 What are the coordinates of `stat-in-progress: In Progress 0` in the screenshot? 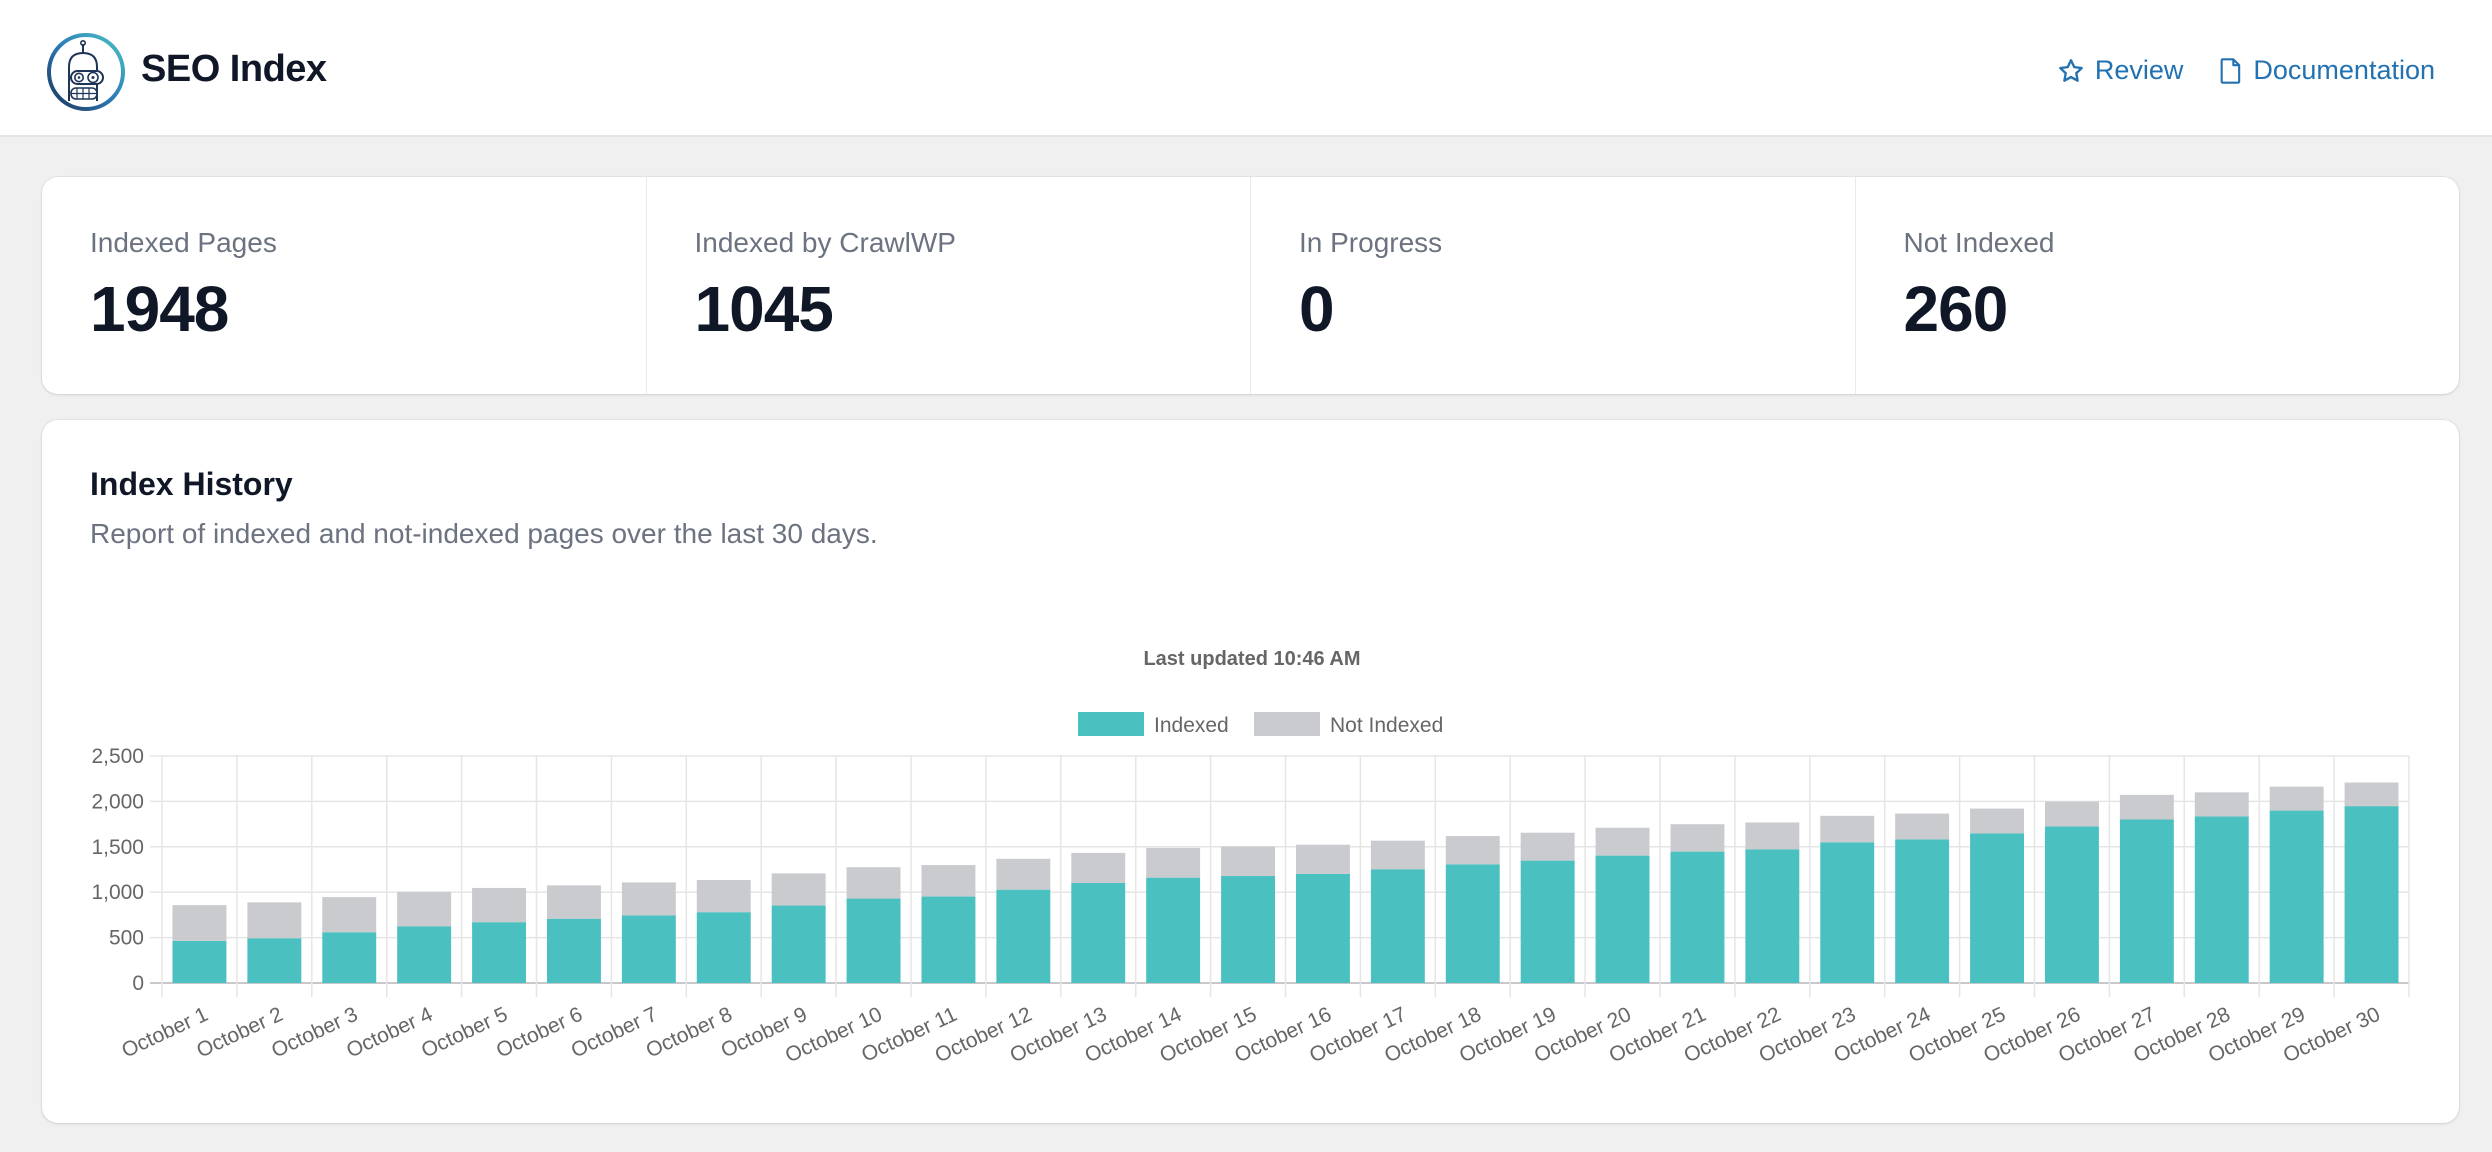 It's located at (1553, 285).